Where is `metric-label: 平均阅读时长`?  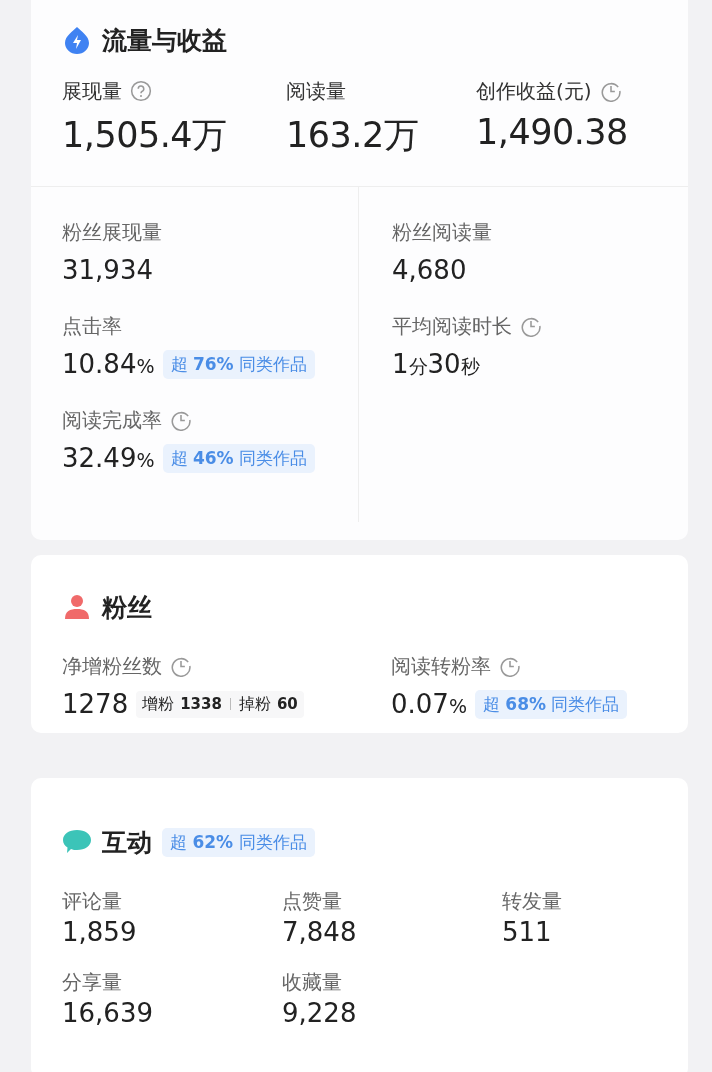 metric-label: 平均阅读时长 is located at coordinates (452, 326).